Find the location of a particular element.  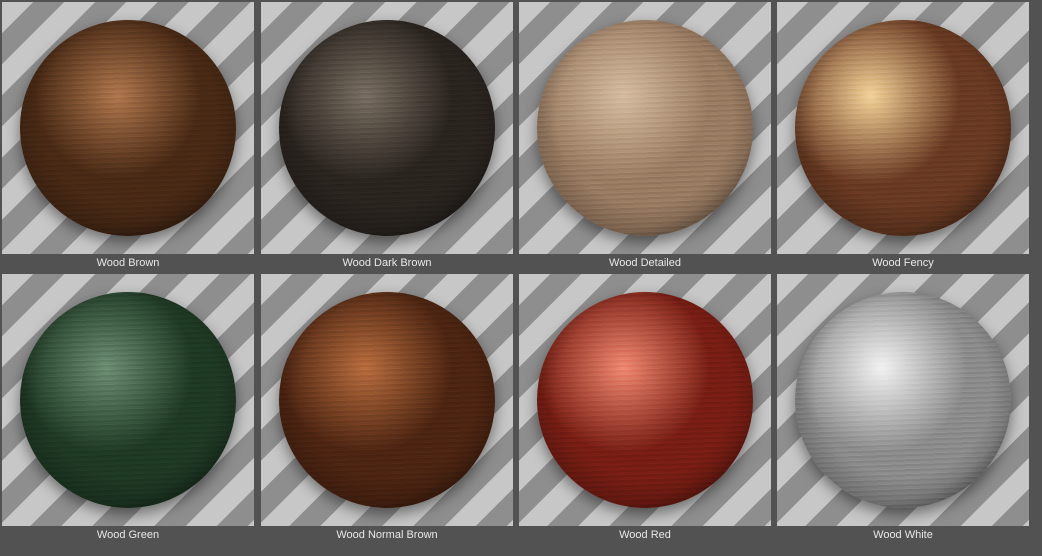

material-label: Wood Red is located at coordinates (645, 535).